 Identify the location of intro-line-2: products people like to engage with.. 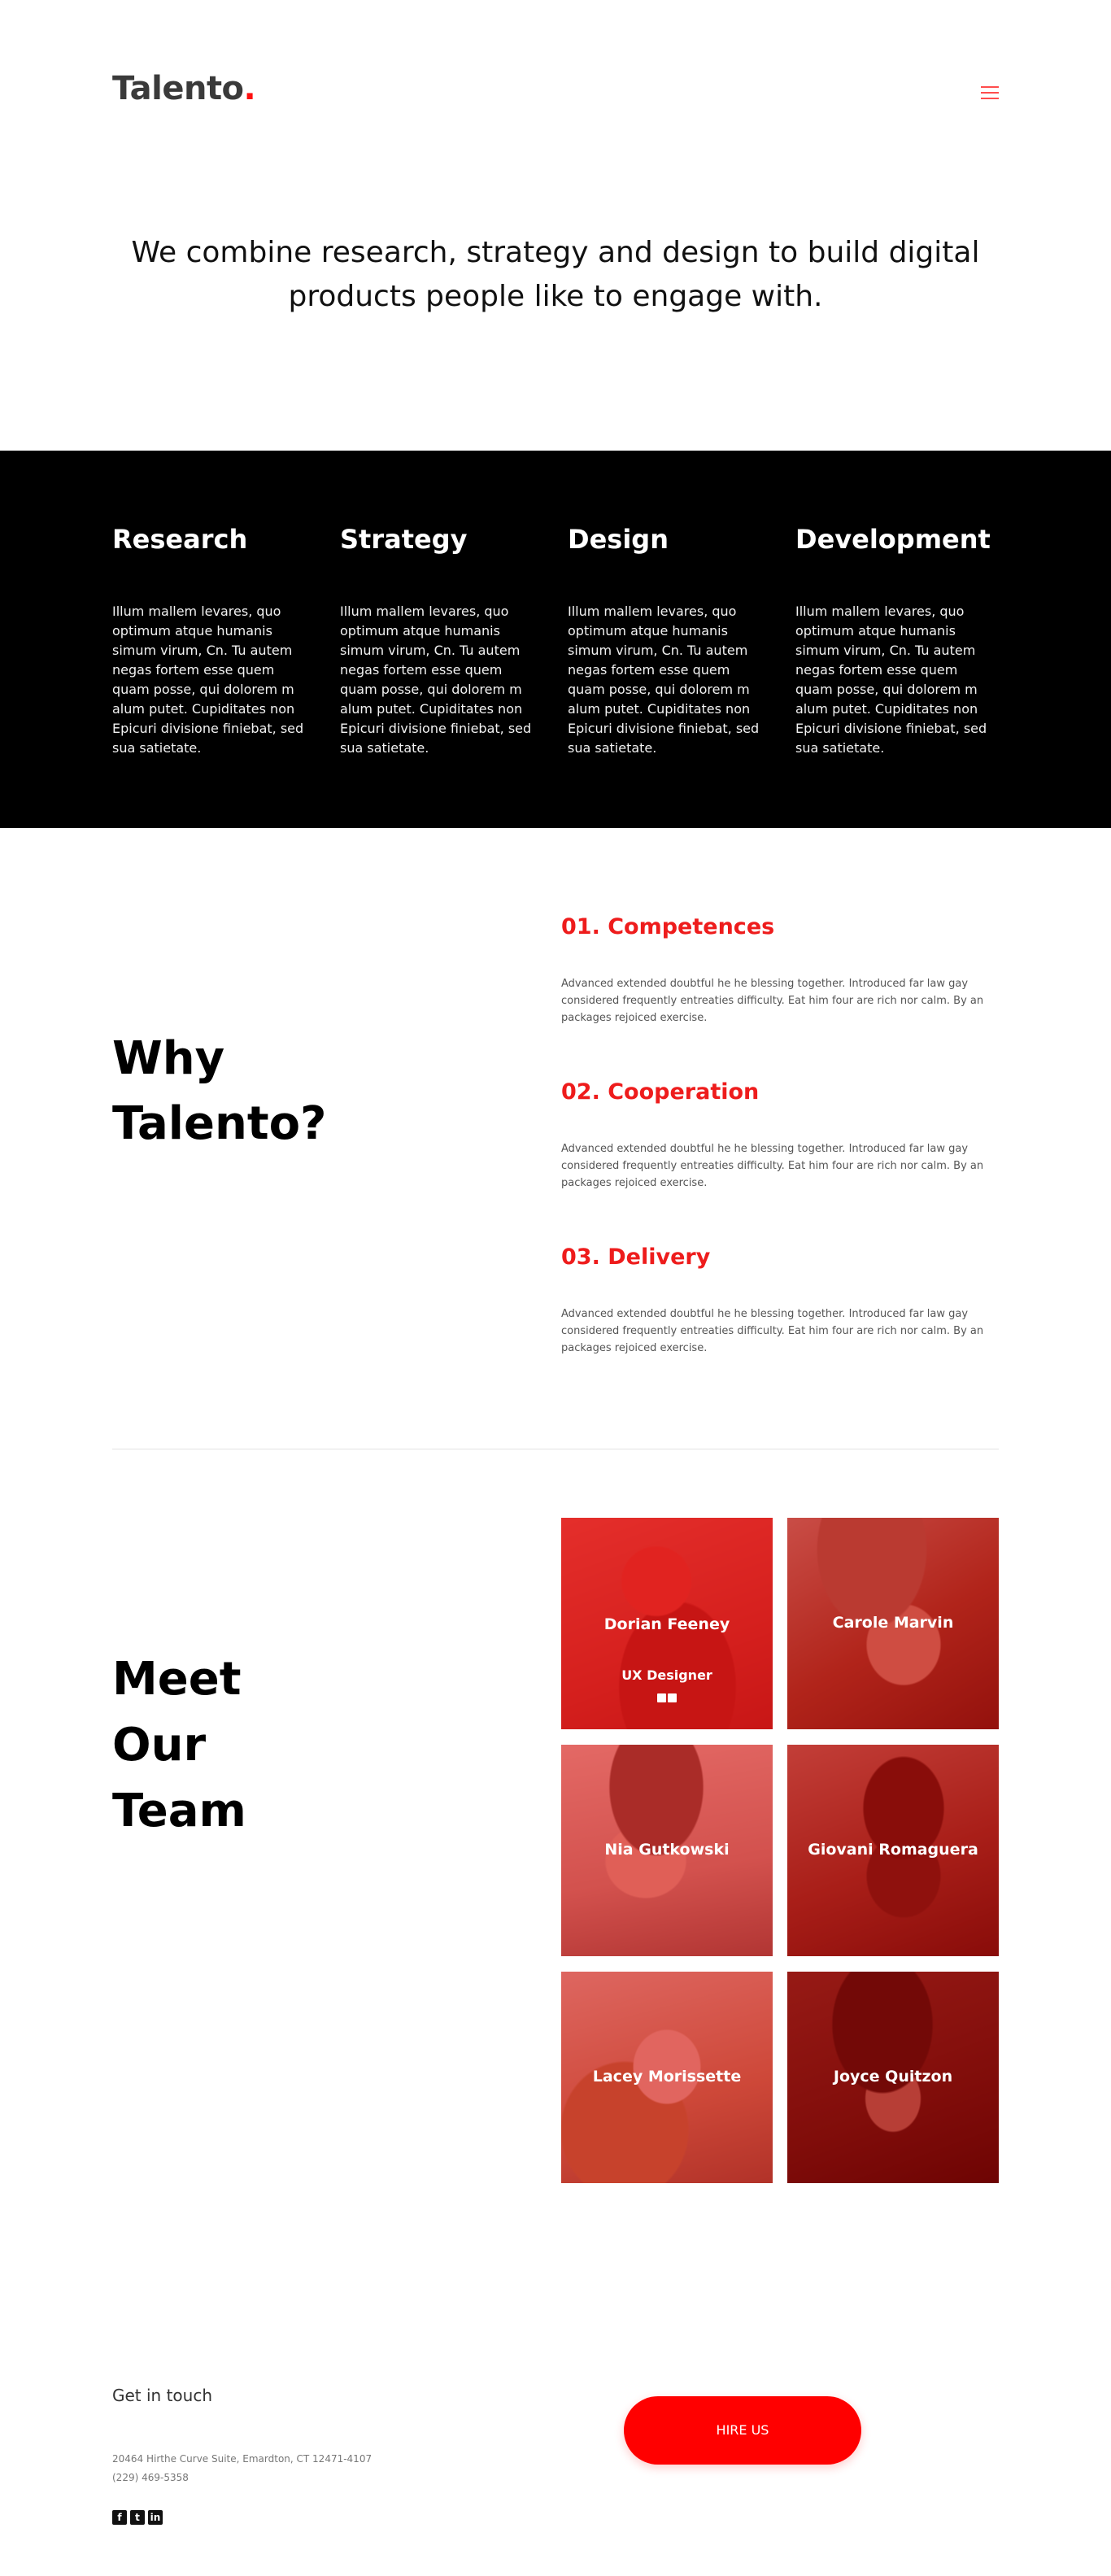
(555, 296).